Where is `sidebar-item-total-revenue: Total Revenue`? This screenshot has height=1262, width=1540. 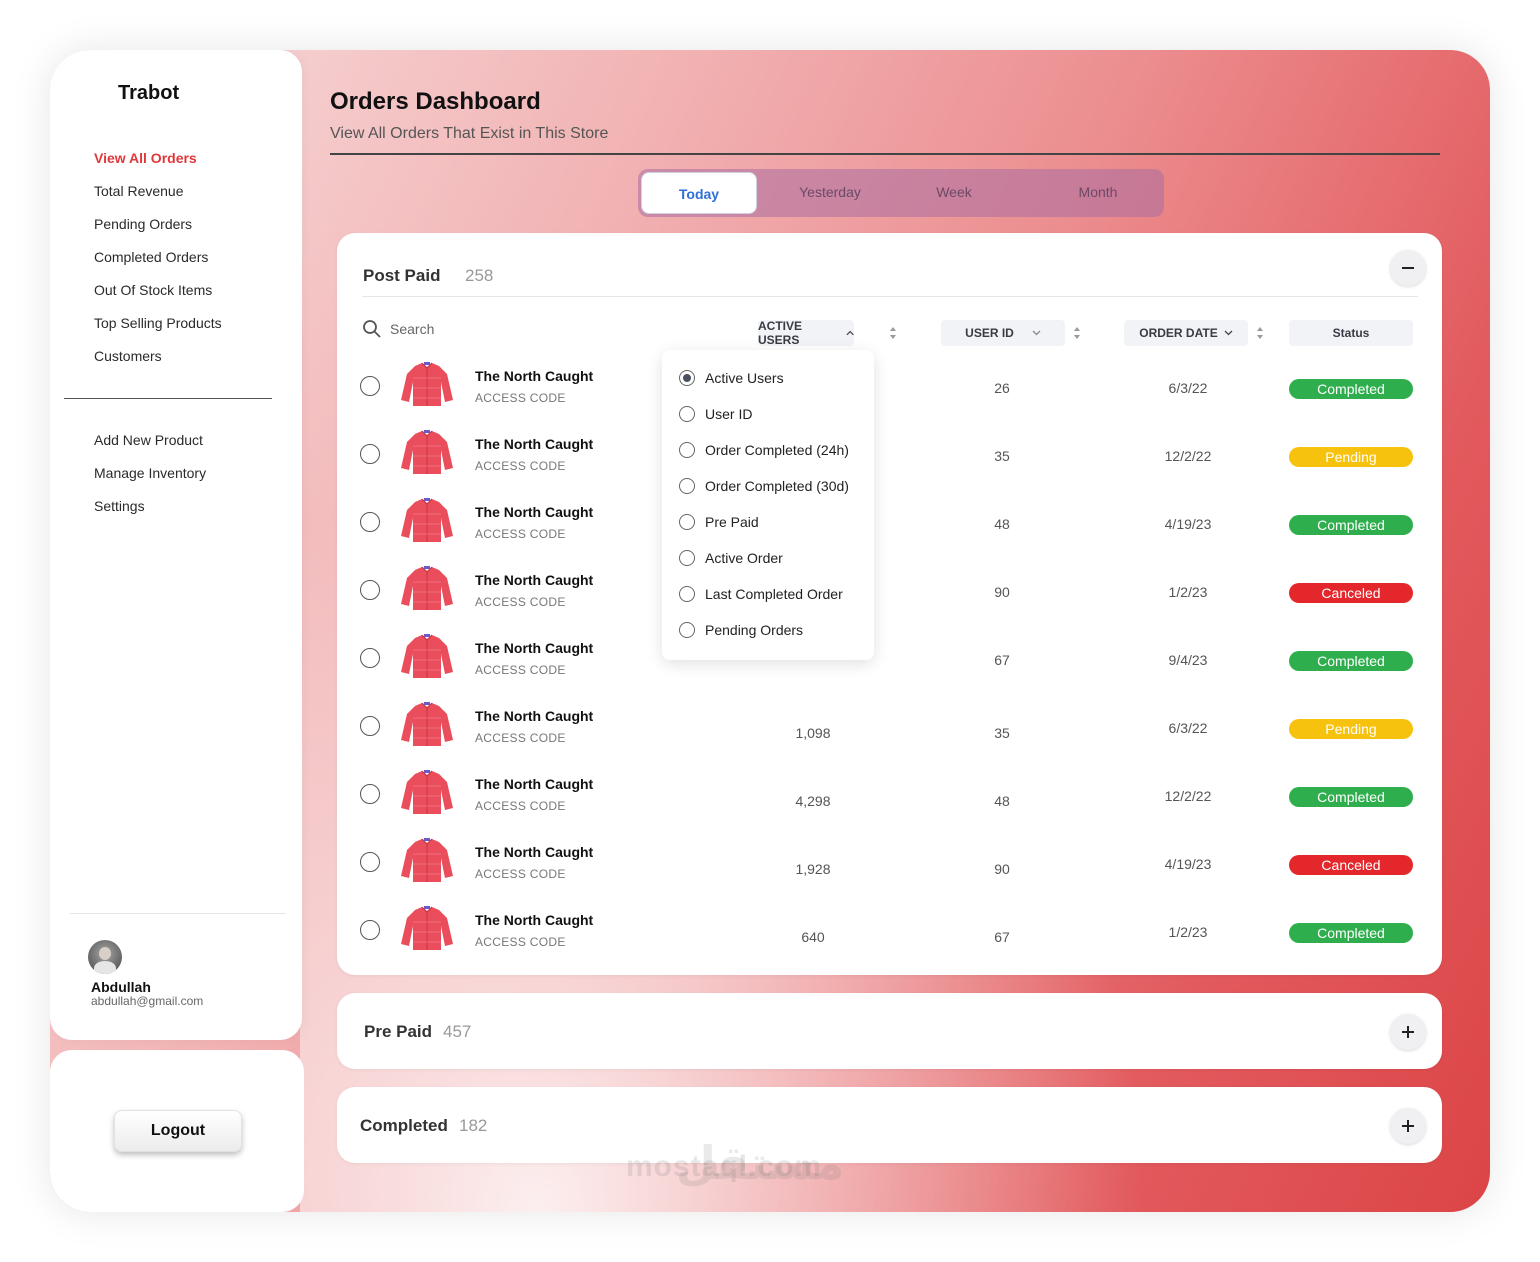 sidebar-item-total-revenue: Total Revenue is located at coordinates (158, 197).